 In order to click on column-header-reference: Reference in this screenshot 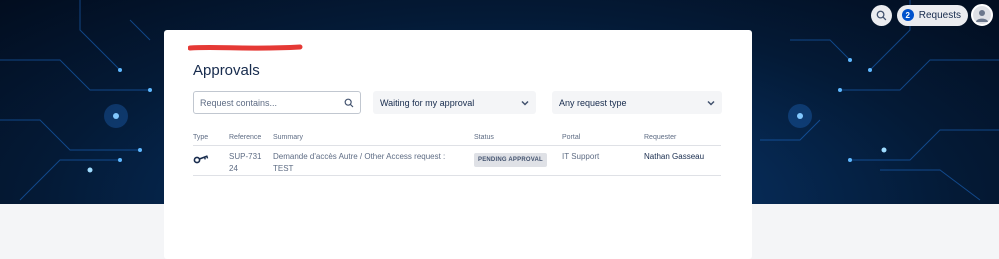, I will do `click(251, 138)`.